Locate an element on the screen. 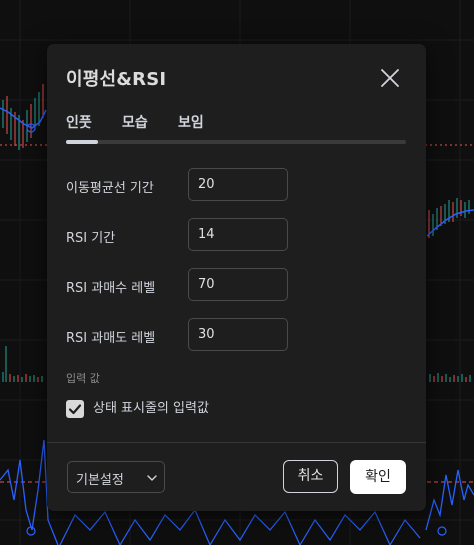 The image size is (474, 545). ma-period-input is located at coordinates (238, 184).